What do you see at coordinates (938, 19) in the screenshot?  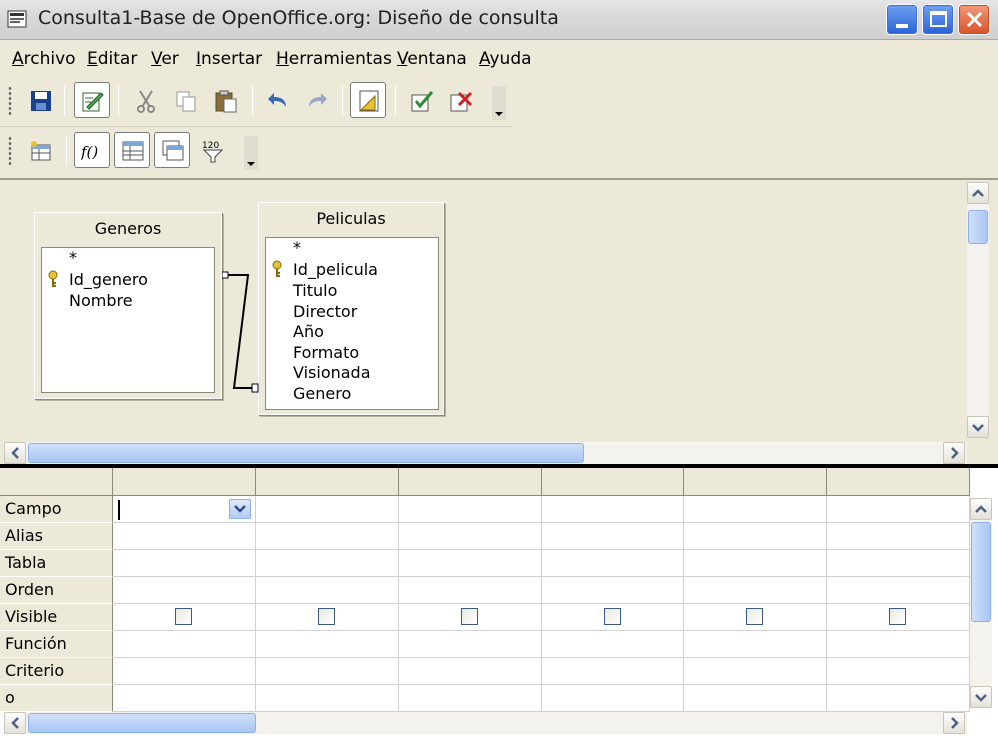 I see `maximize-button` at bounding box center [938, 19].